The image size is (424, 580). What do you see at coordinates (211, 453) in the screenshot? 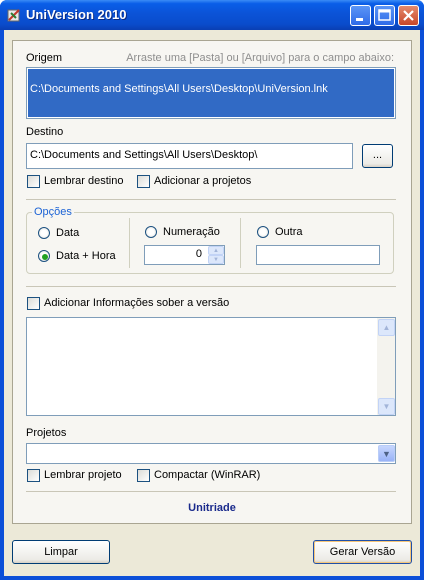
I see `projetos-select` at bounding box center [211, 453].